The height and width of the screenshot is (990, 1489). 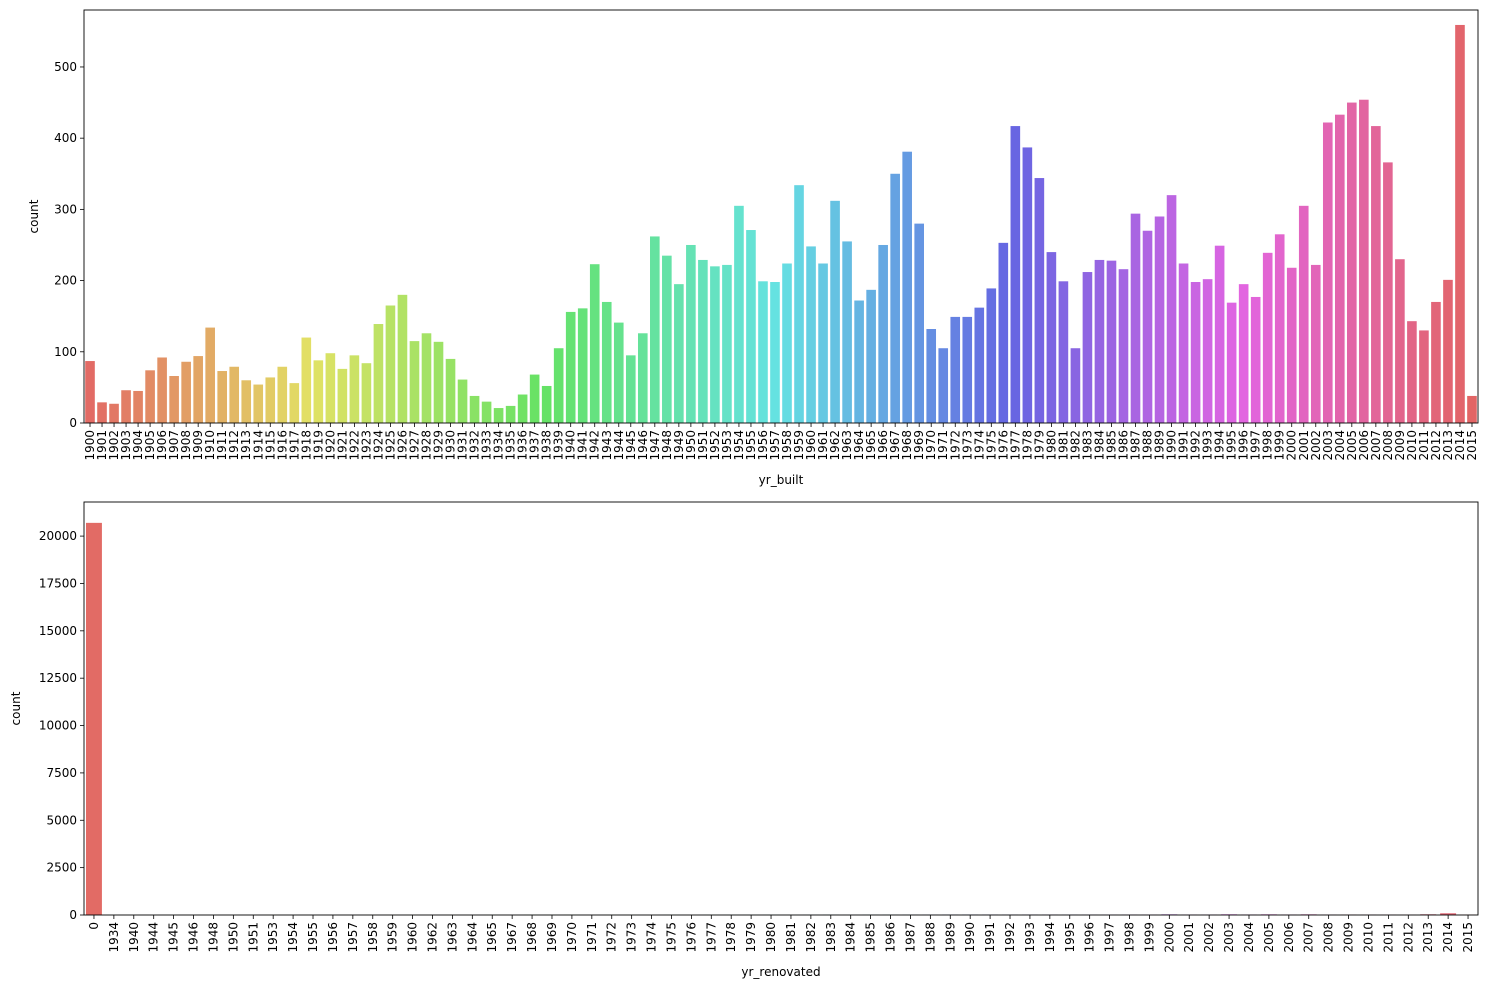 I want to click on bar-1942, so click(x=594, y=343).